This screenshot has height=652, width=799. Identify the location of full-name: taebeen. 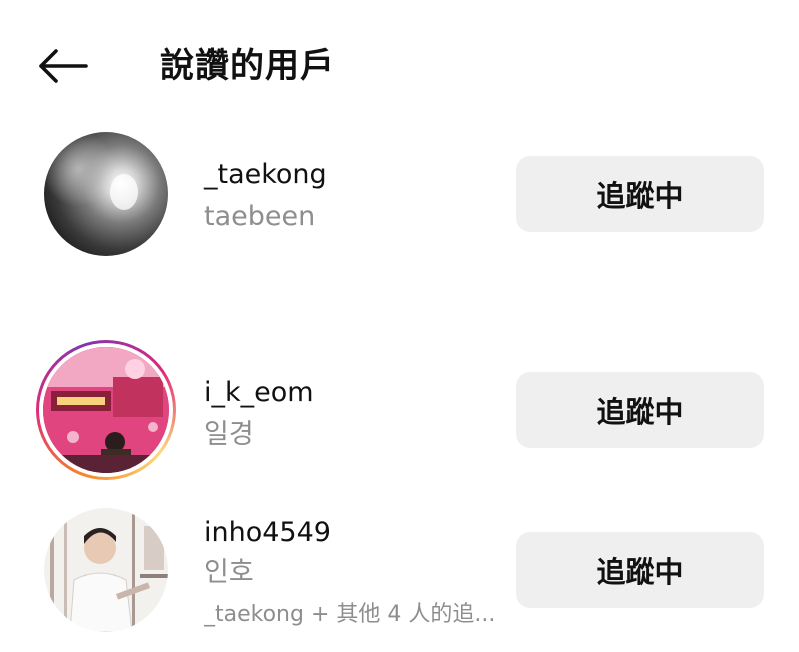
(260, 216).